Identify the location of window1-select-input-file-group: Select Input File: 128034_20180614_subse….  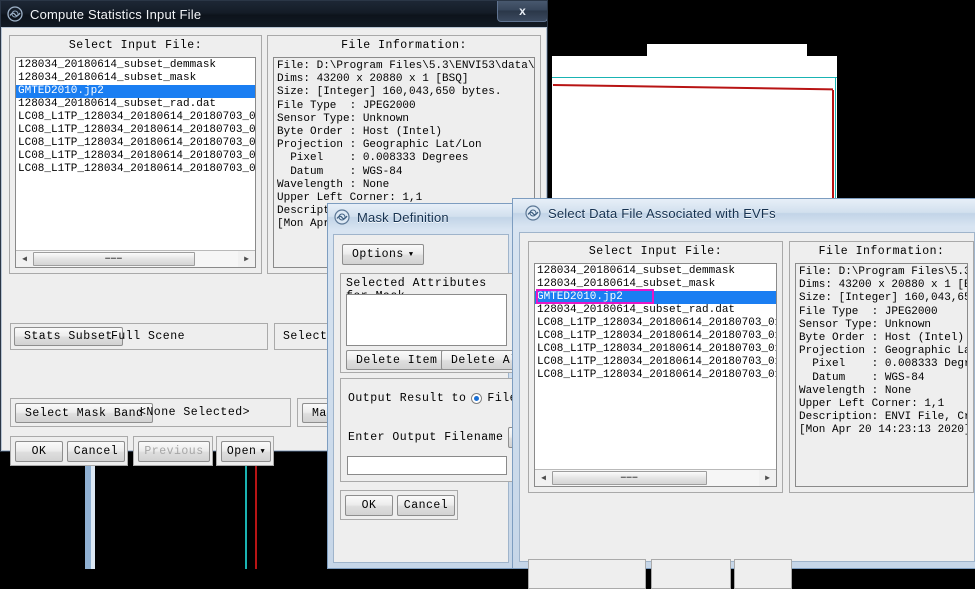
(135, 154).